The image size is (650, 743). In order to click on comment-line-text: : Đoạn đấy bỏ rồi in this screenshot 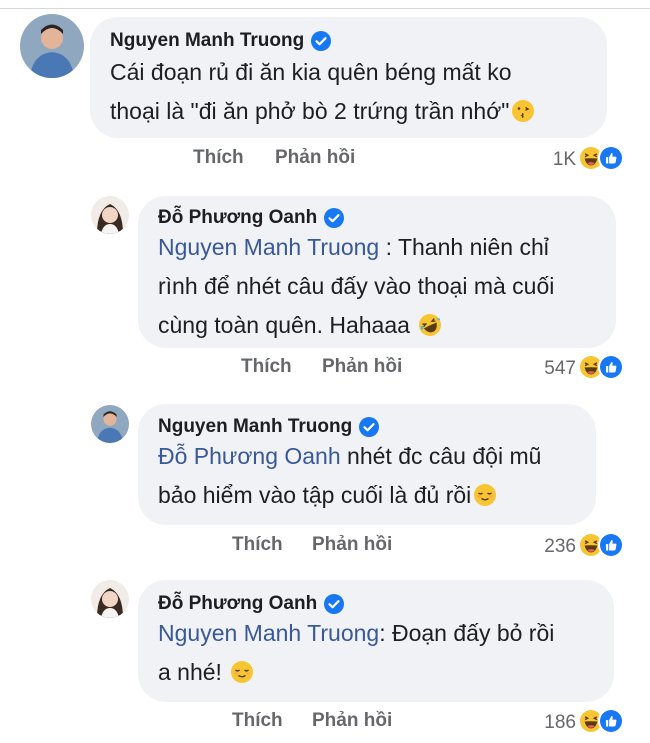, I will do `click(467, 633)`.